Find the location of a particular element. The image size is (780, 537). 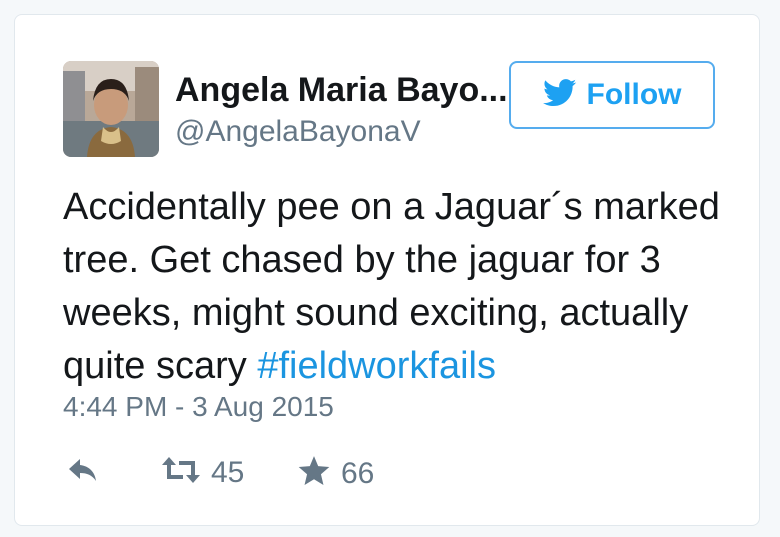

tweet-line: Accidentally pee on a Jaguar´s marked is located at coordinates (391, 207).